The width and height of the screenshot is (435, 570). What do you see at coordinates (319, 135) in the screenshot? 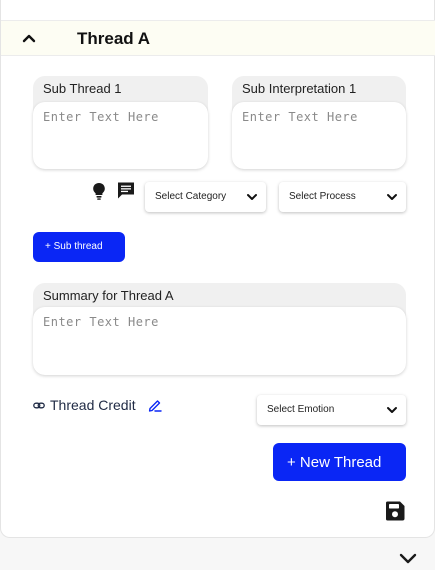
I see `sub-interpretation-input` at bounding box center [319, 135].